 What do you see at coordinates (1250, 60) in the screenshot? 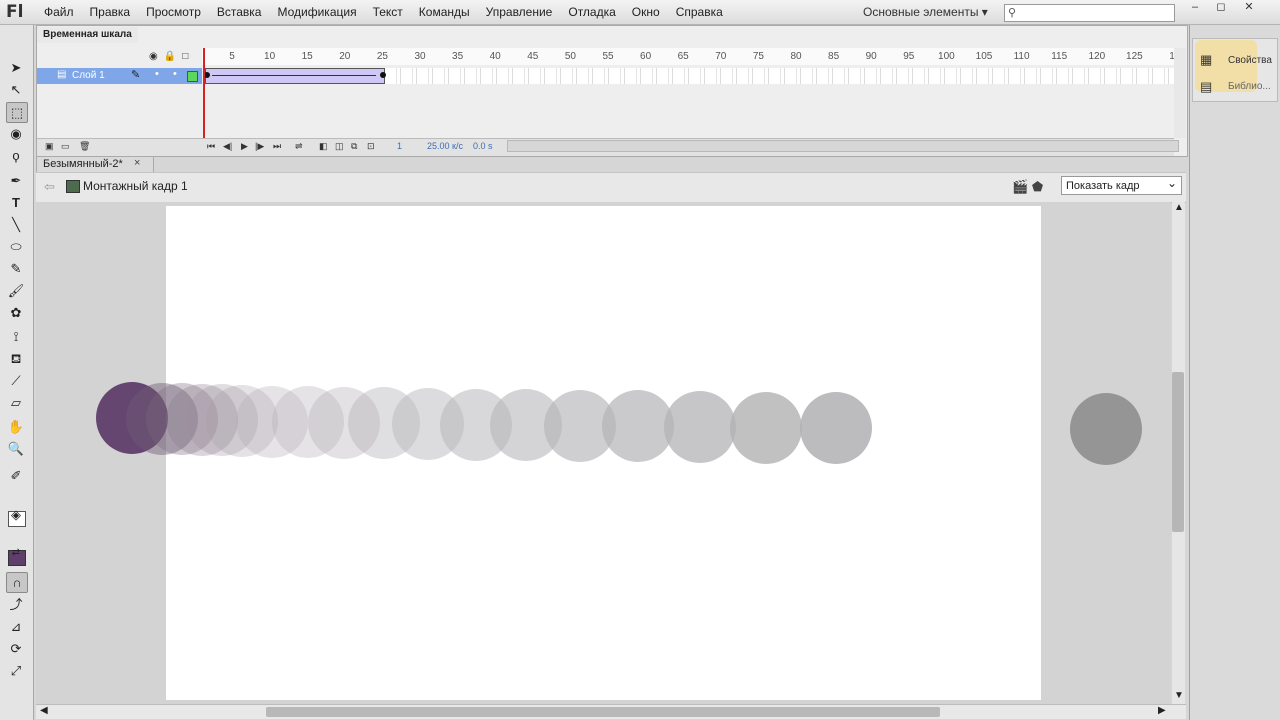
I see `properties-panel-label: Свойства` at bounding box center [1250, 60].